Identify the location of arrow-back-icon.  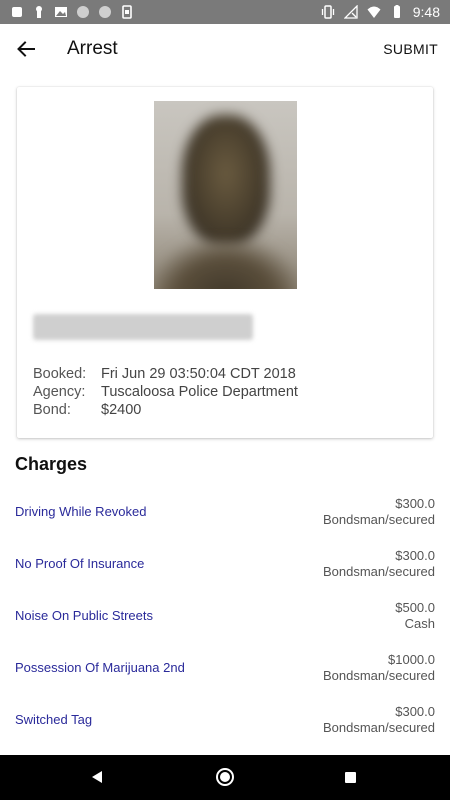
(26, 49).